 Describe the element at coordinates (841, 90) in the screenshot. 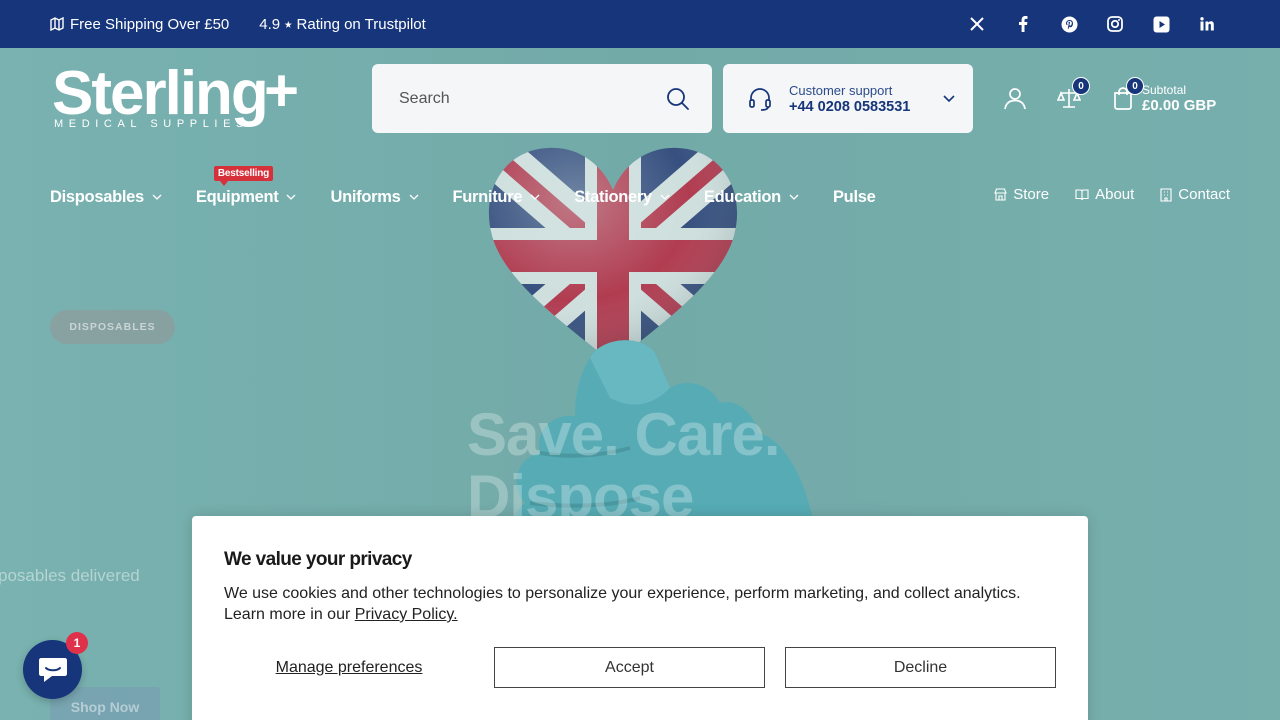

I see `support-label: Customer support` at that location.